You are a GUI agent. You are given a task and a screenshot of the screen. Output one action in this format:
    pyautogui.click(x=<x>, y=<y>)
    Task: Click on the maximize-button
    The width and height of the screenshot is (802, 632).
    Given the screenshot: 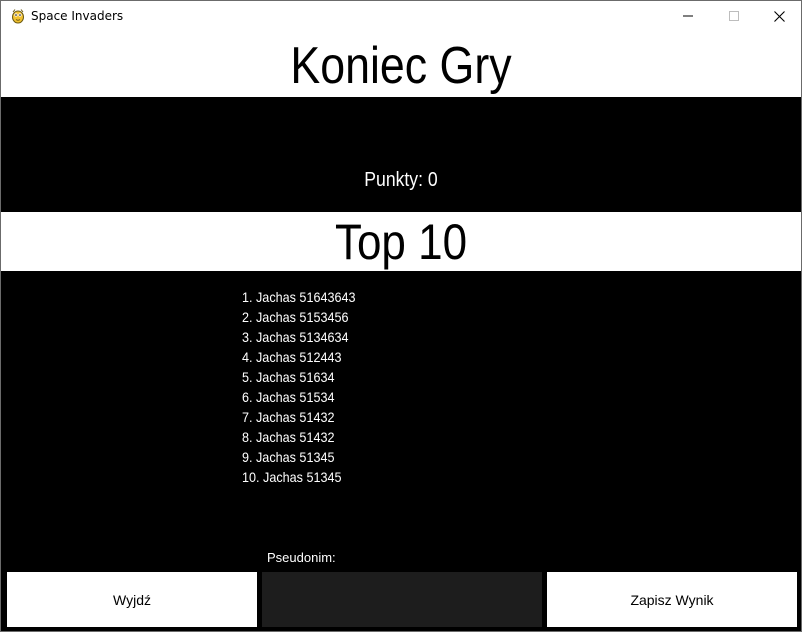 What is the action you would take?
    pyautogui.click(x=734, y=16)
    